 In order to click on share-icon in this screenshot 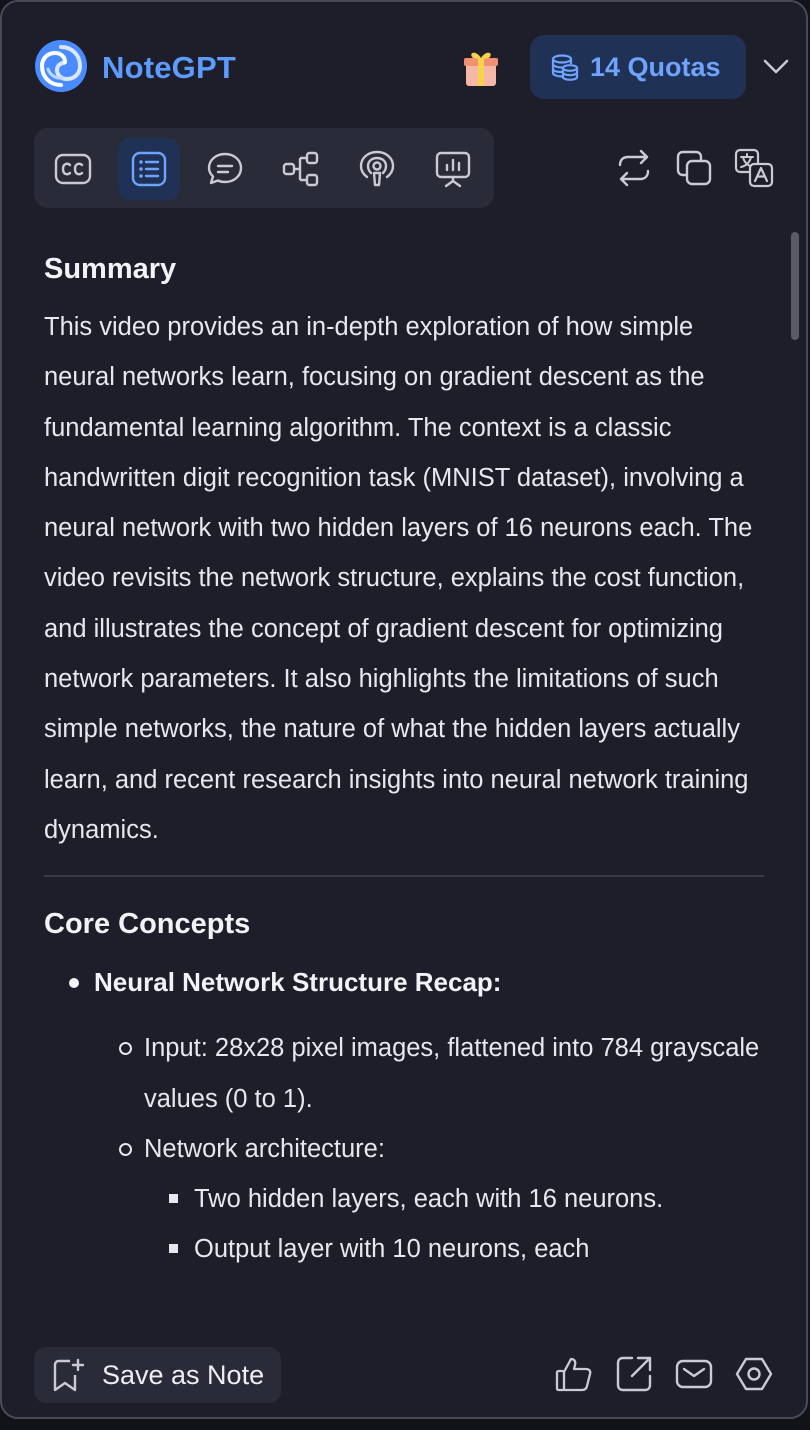, I will do `click(634, 1374)`.